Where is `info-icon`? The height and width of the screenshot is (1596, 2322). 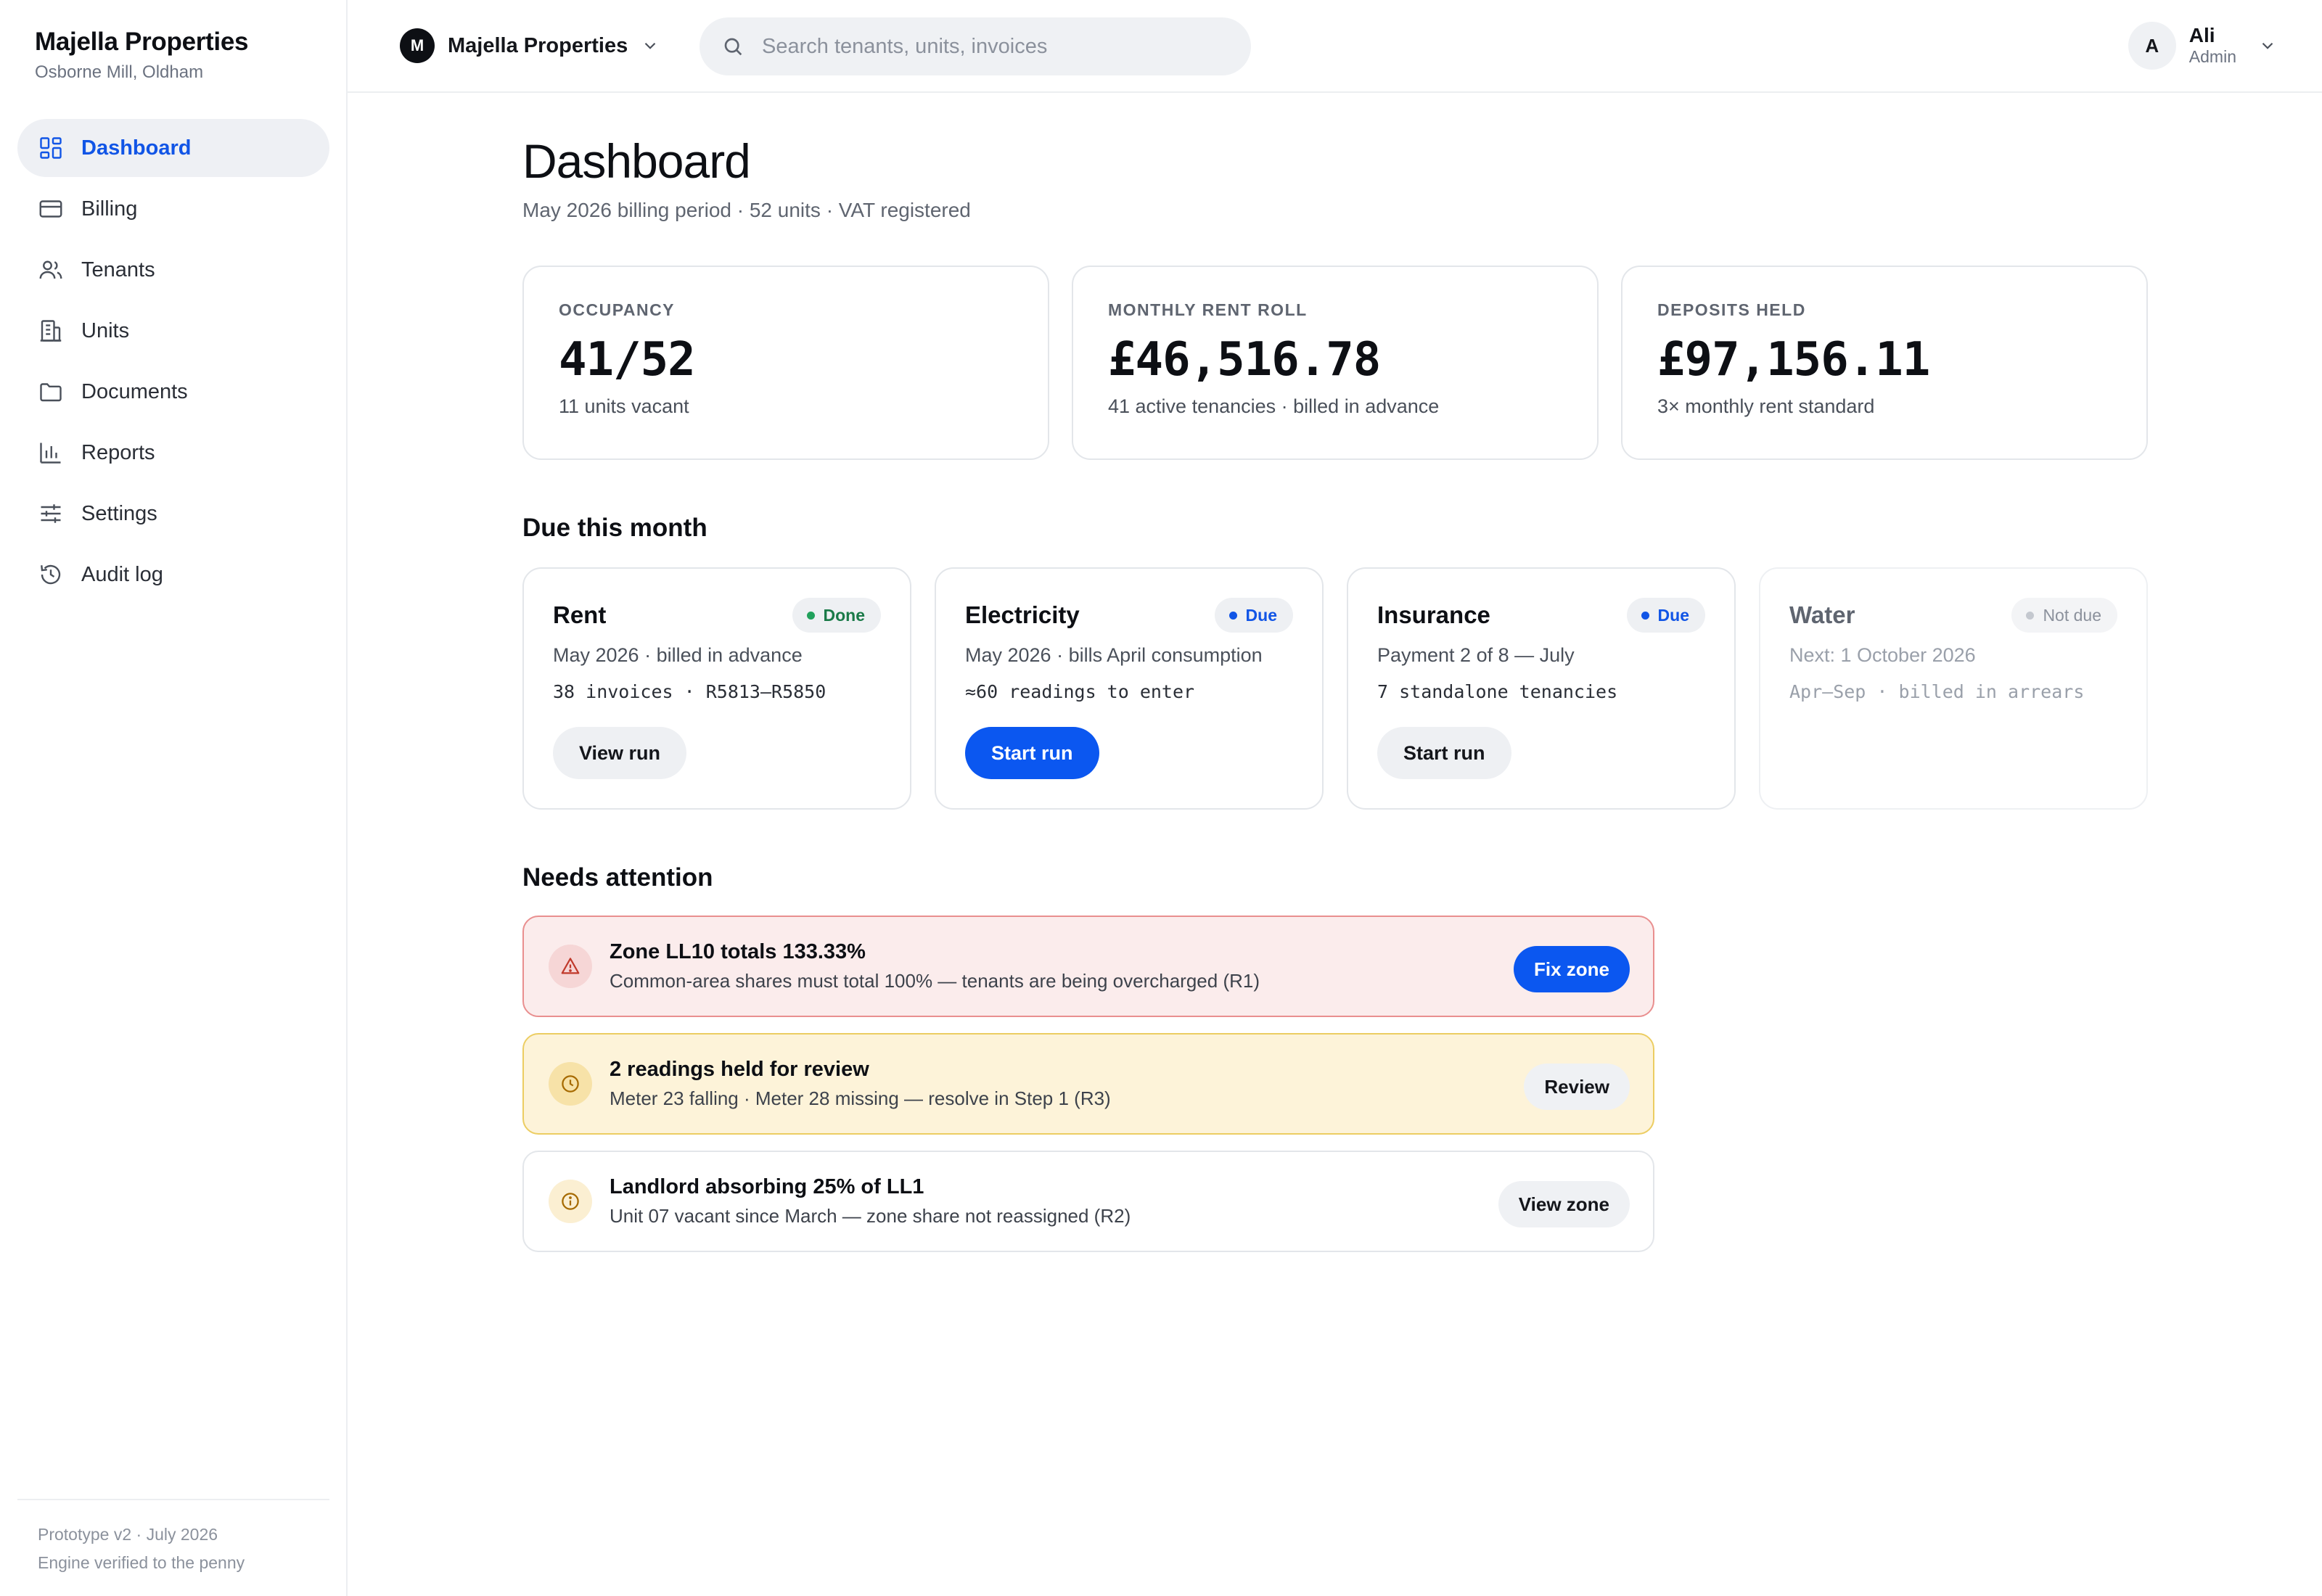 info-icon is located at coordinates (570, 1201).